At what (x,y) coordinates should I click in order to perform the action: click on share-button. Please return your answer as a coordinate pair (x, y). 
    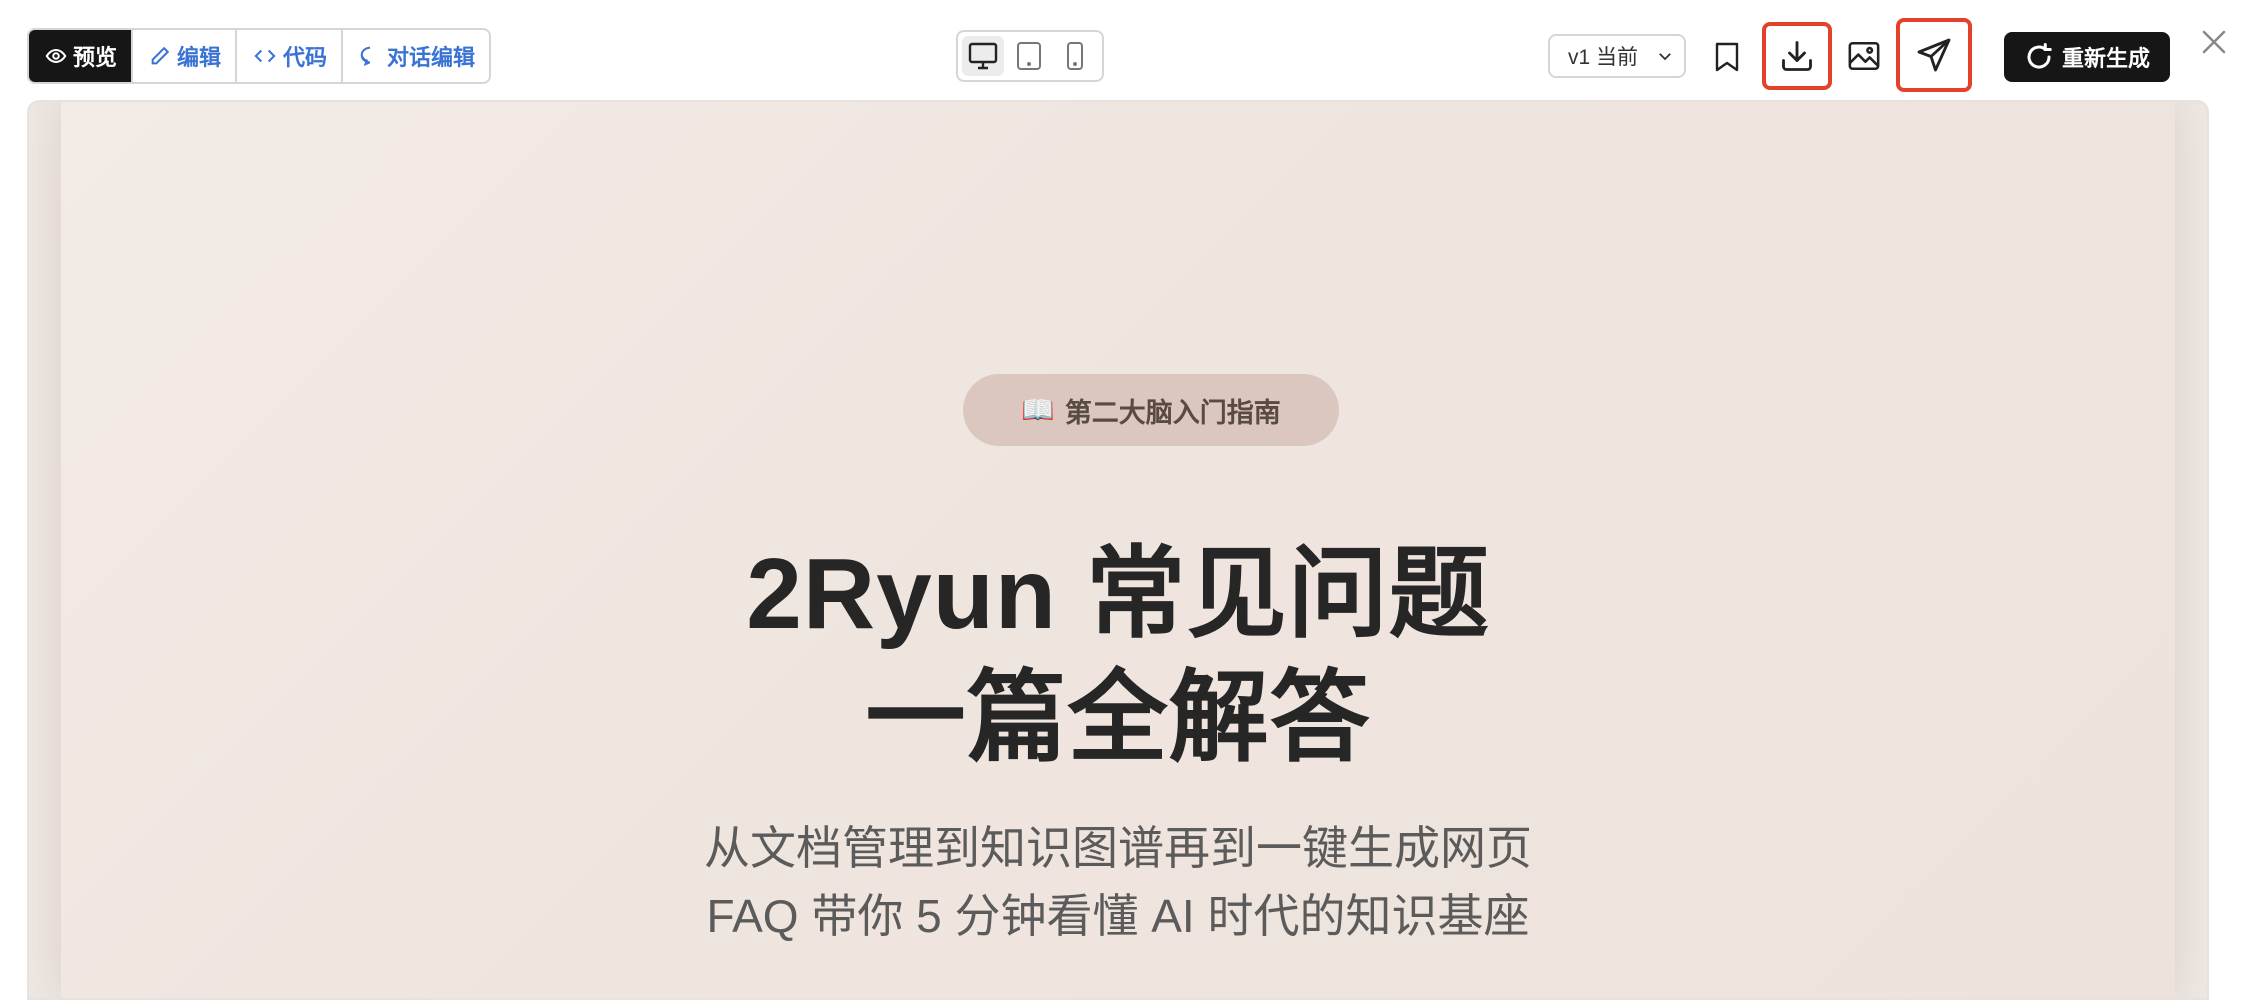
    Looking at the image, I should click on (1934, 55).